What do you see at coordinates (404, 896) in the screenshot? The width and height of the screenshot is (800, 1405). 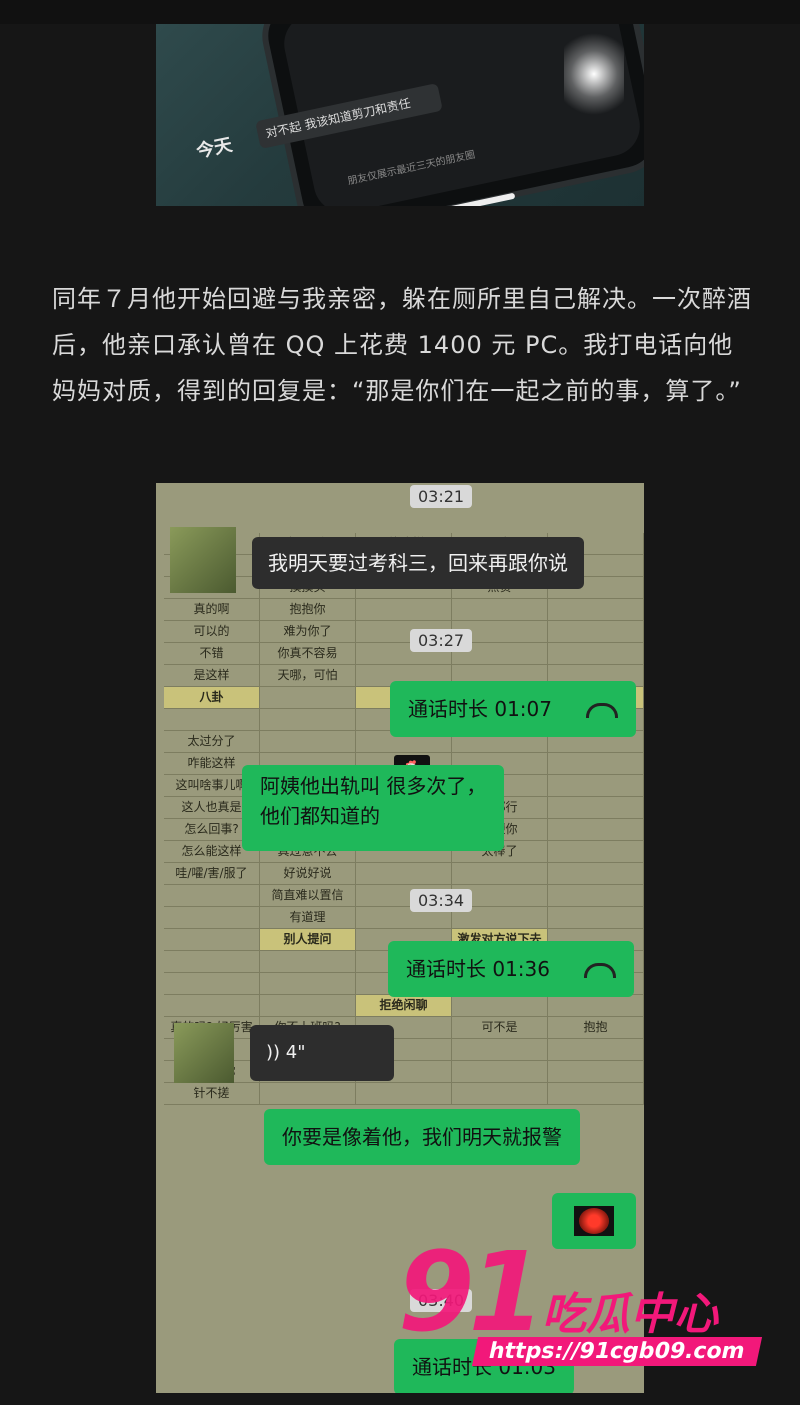 I see `table-row: 简直难以置信` at bounding box center [404, 896].